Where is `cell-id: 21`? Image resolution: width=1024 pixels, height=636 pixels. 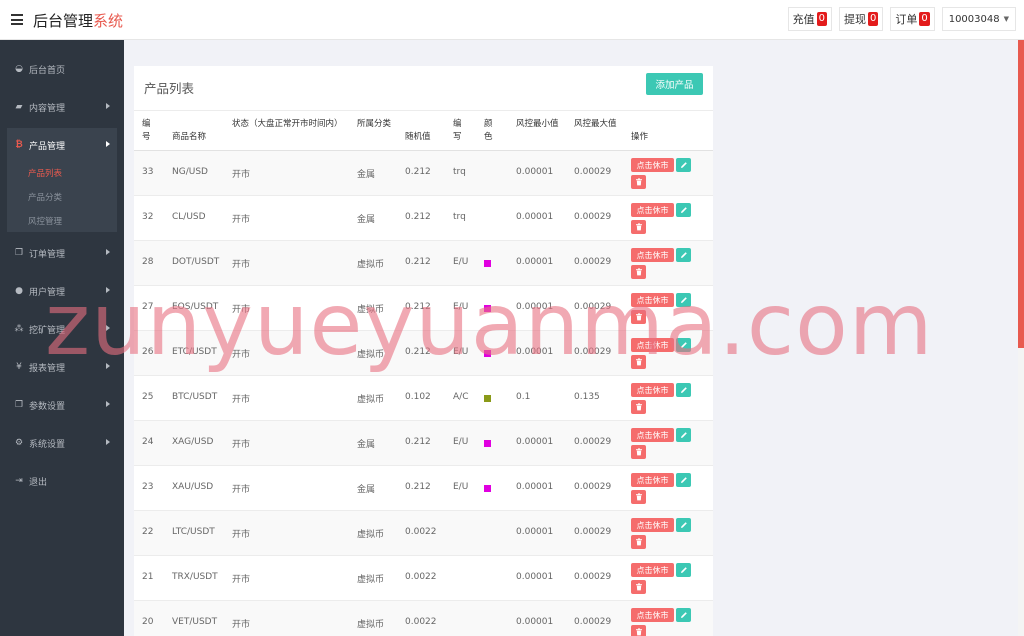
cell-id: 21 is located at coordinates (148, 577).